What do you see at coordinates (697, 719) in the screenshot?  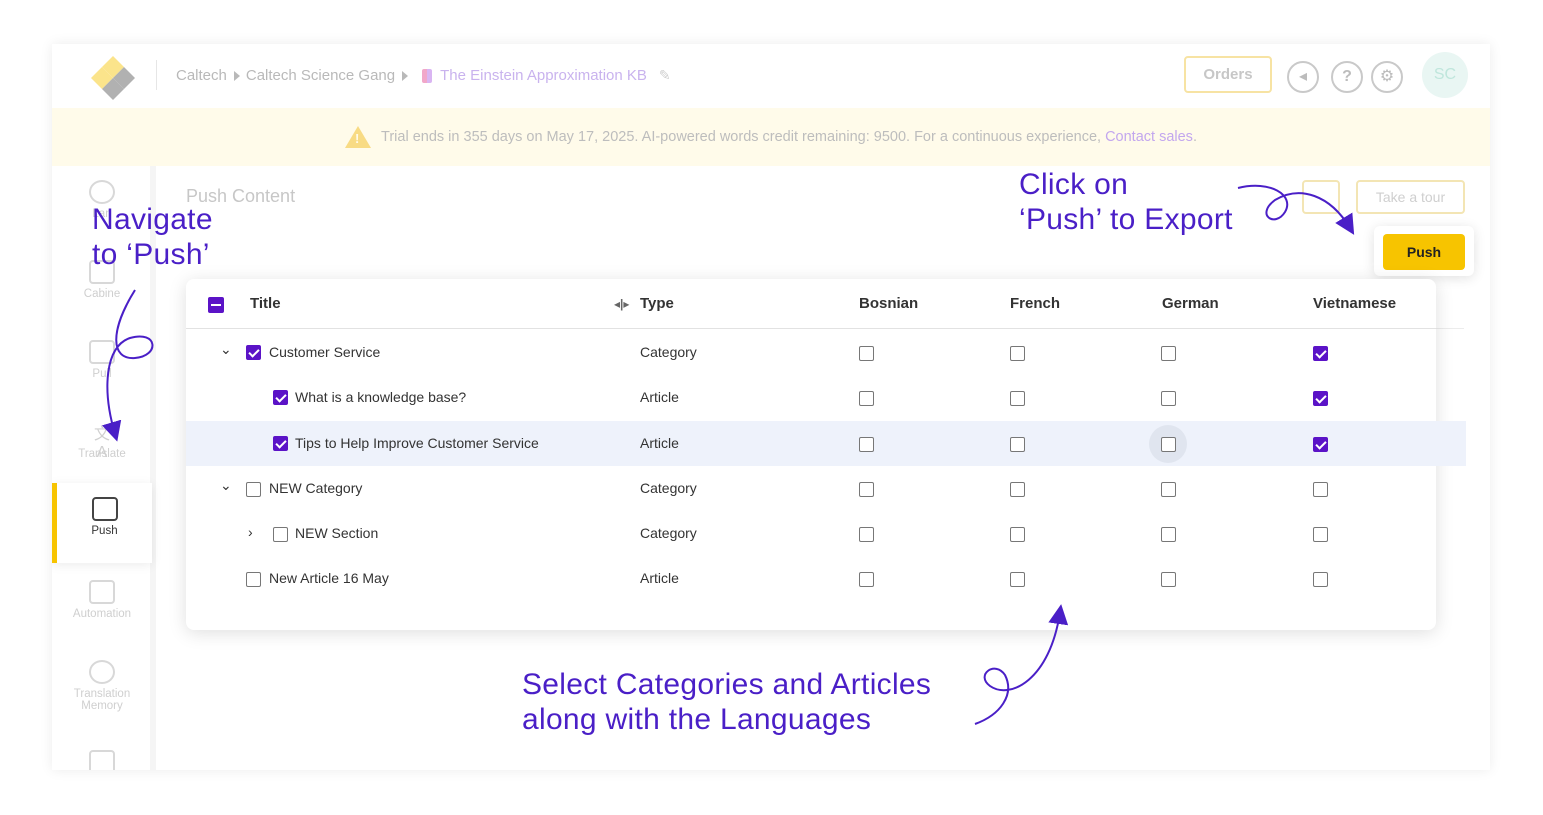 I see `annotation-line: along with the Languages` at bounding box center [697, 719].